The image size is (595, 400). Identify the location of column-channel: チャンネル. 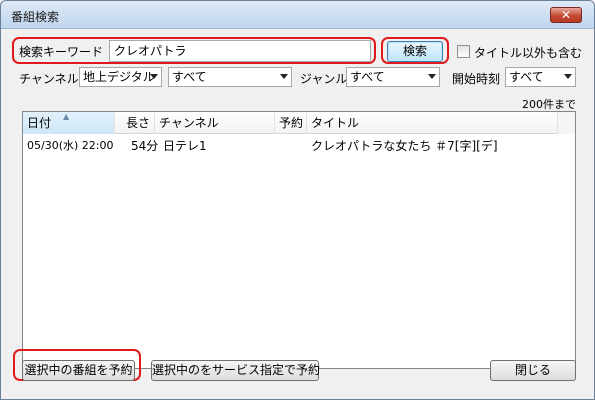
(215, 123).